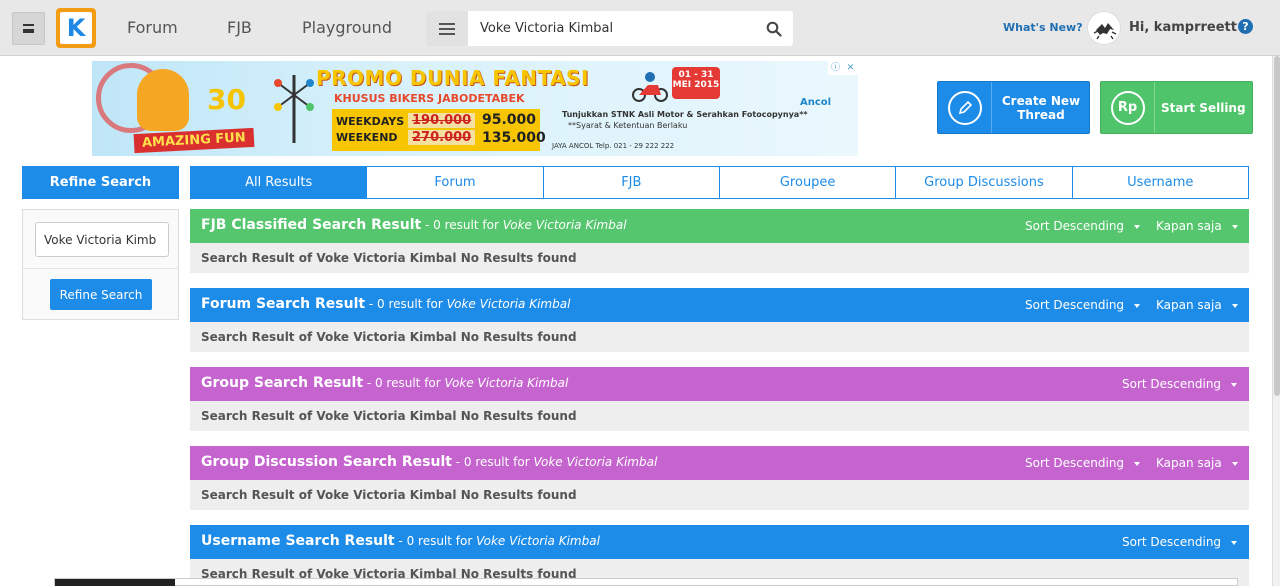  Describe the element at coordinates (1277, 226) in the screenshot. I see `scrollbar-thumb` at that location.